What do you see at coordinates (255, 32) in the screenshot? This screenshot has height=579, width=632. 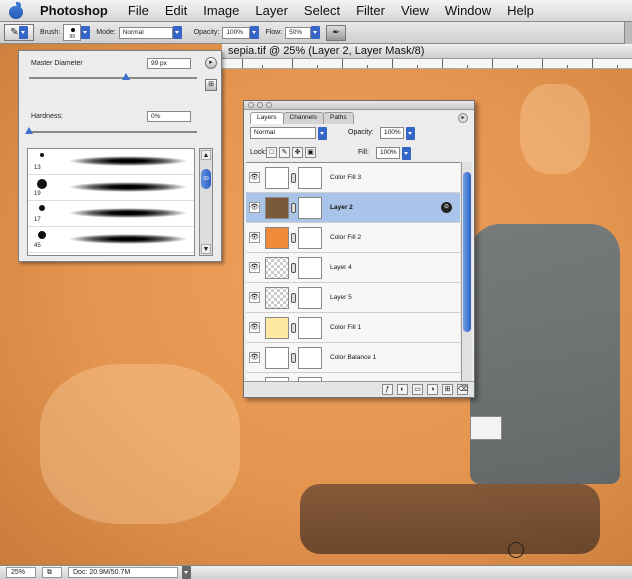 I see `opacity-dropdown-icon` at bounding box center [255, 32].